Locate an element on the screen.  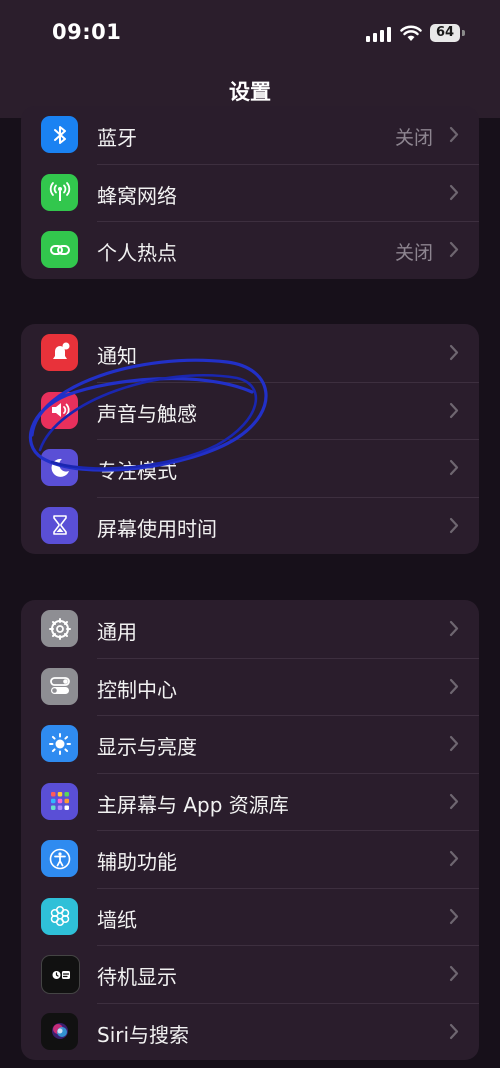
settings-row-label: 声音与触感 is located at coordinates (147, 413).